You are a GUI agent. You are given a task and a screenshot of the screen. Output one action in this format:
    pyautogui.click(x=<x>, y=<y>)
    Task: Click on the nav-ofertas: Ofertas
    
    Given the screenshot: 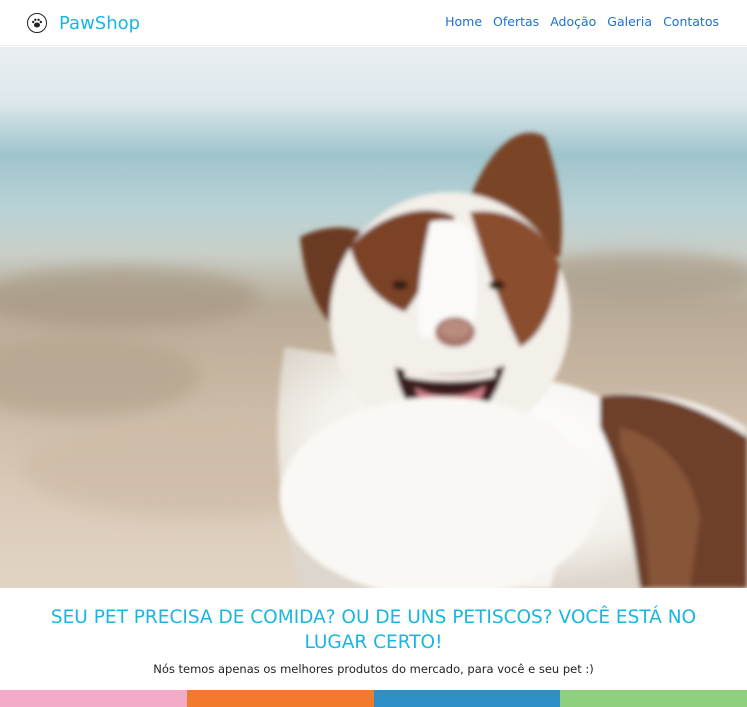 What is the action you would take?
    pyautogui.click(x=516, y=21)
    